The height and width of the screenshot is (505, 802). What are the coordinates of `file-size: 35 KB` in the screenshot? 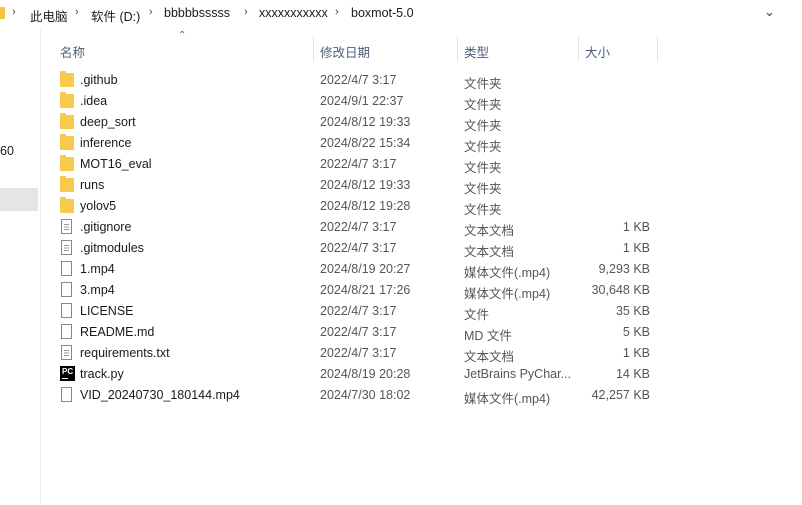 It's located at (632, 311).